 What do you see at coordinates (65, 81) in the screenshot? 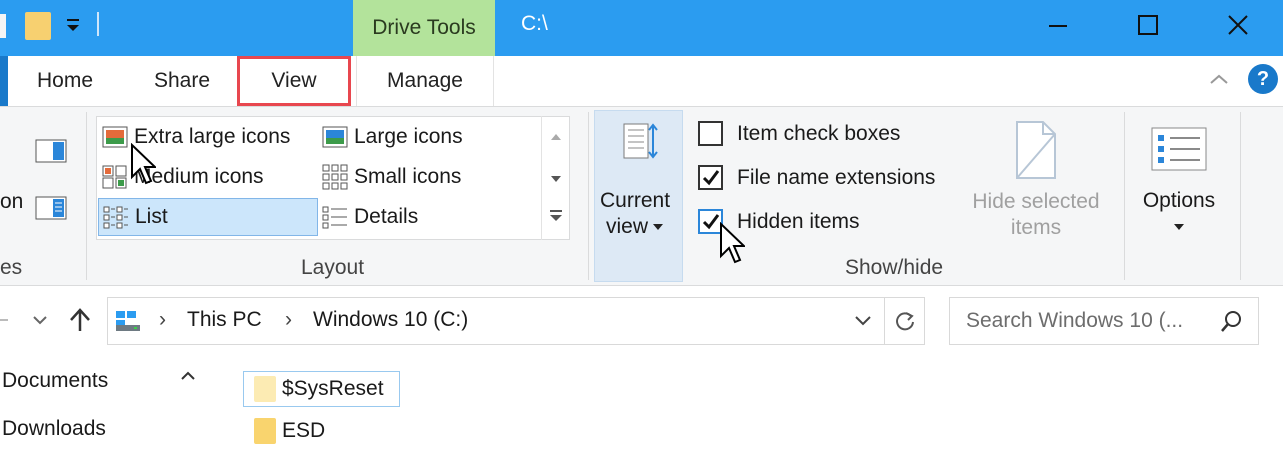
I see `tab-home: Home` at bounding box center [65, 81].